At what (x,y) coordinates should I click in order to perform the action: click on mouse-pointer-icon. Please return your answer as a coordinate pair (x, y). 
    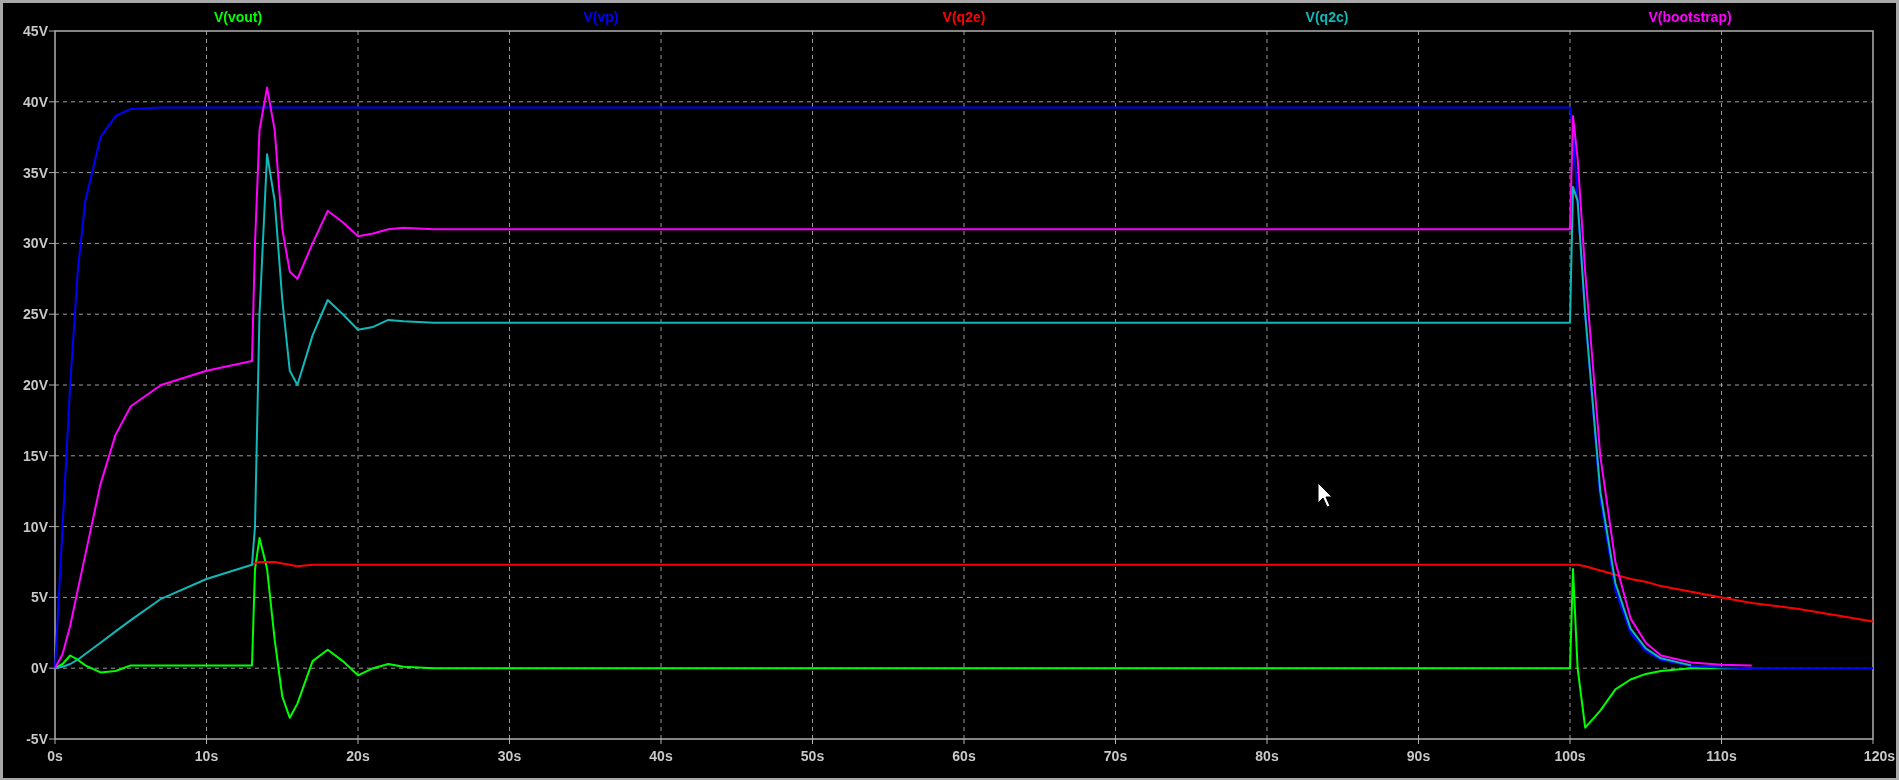
    Looking at the image, I should click on (1325, 495).